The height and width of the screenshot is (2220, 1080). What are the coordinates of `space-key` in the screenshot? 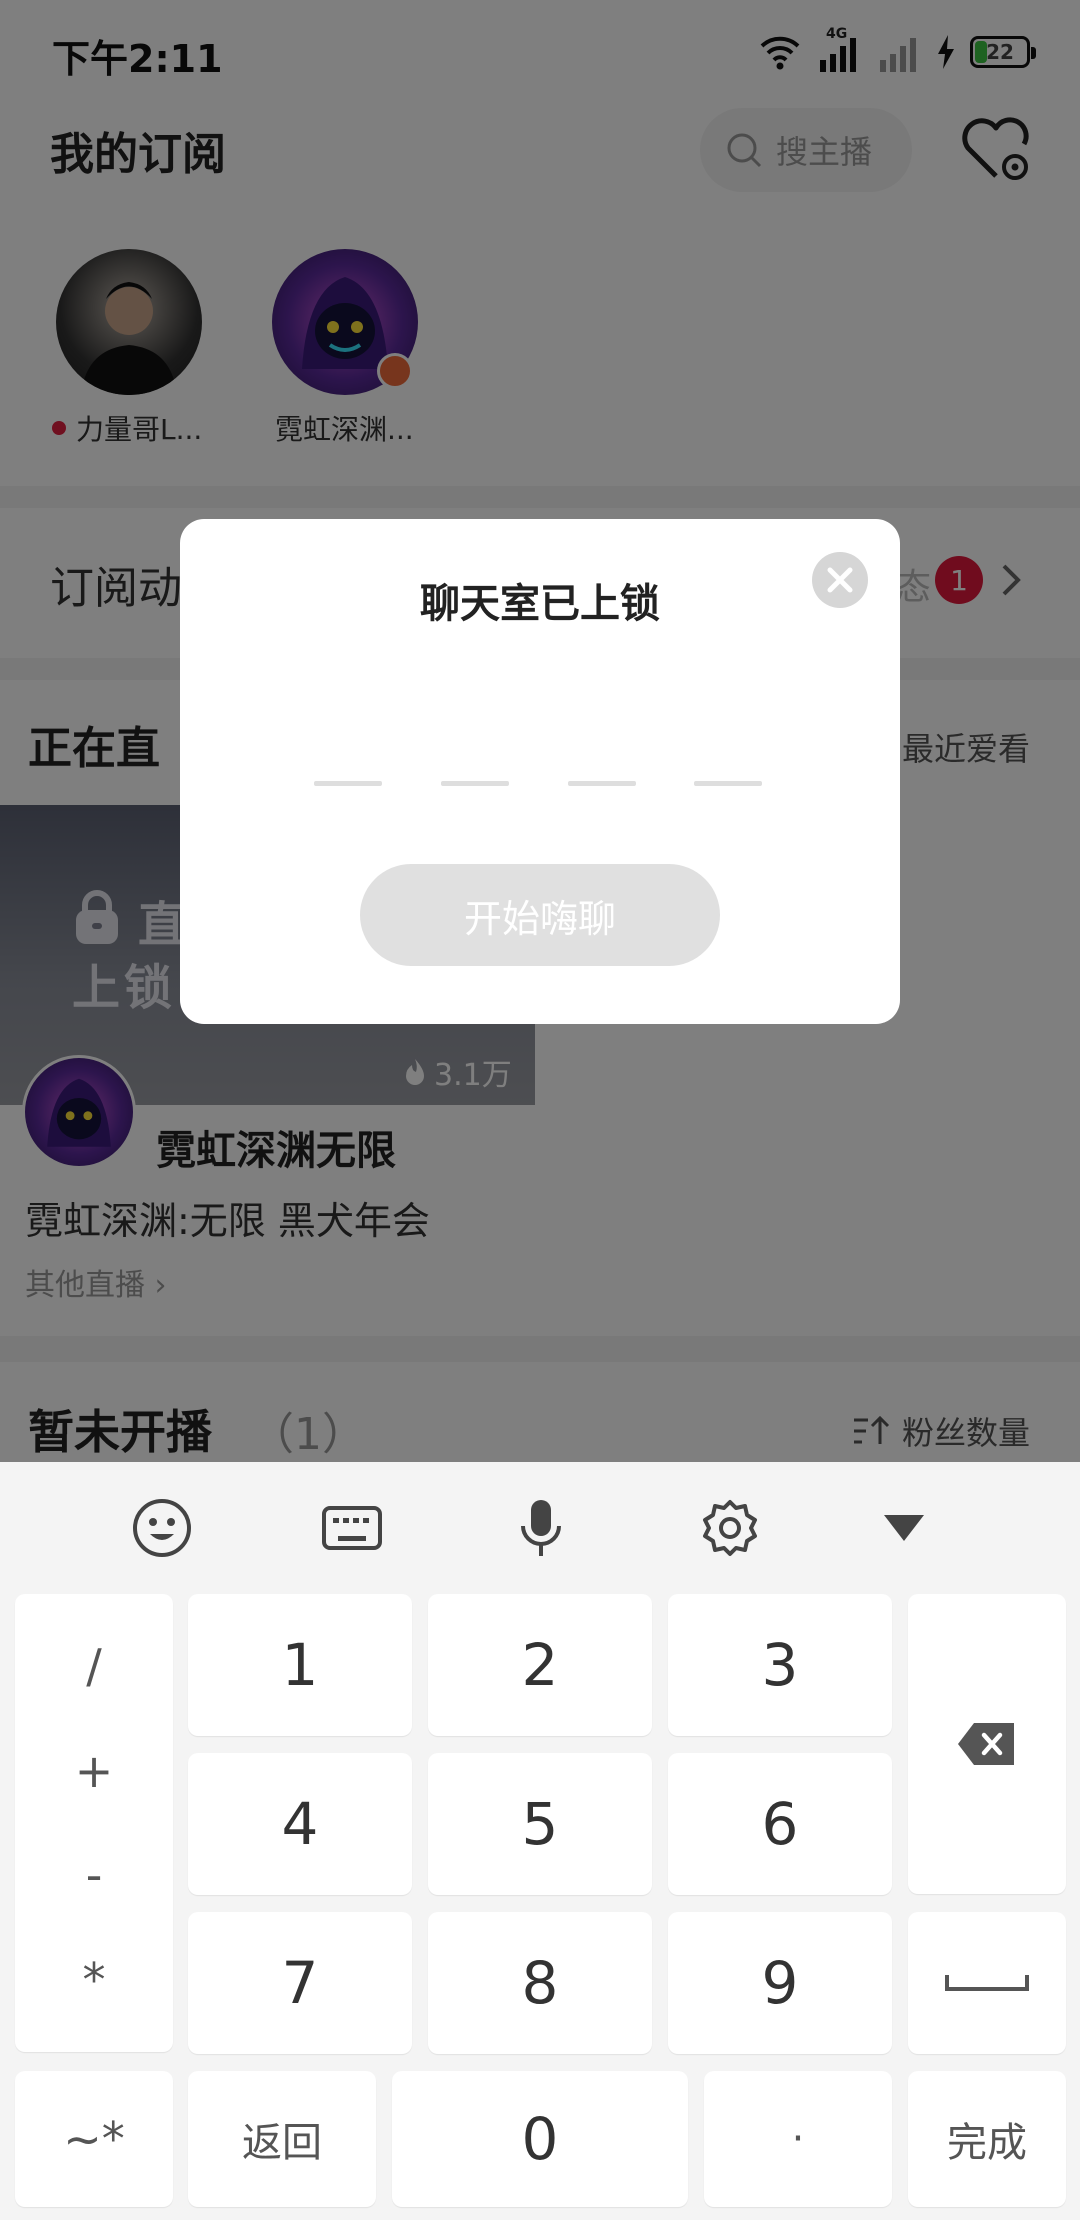 It's located at (987, 1983).